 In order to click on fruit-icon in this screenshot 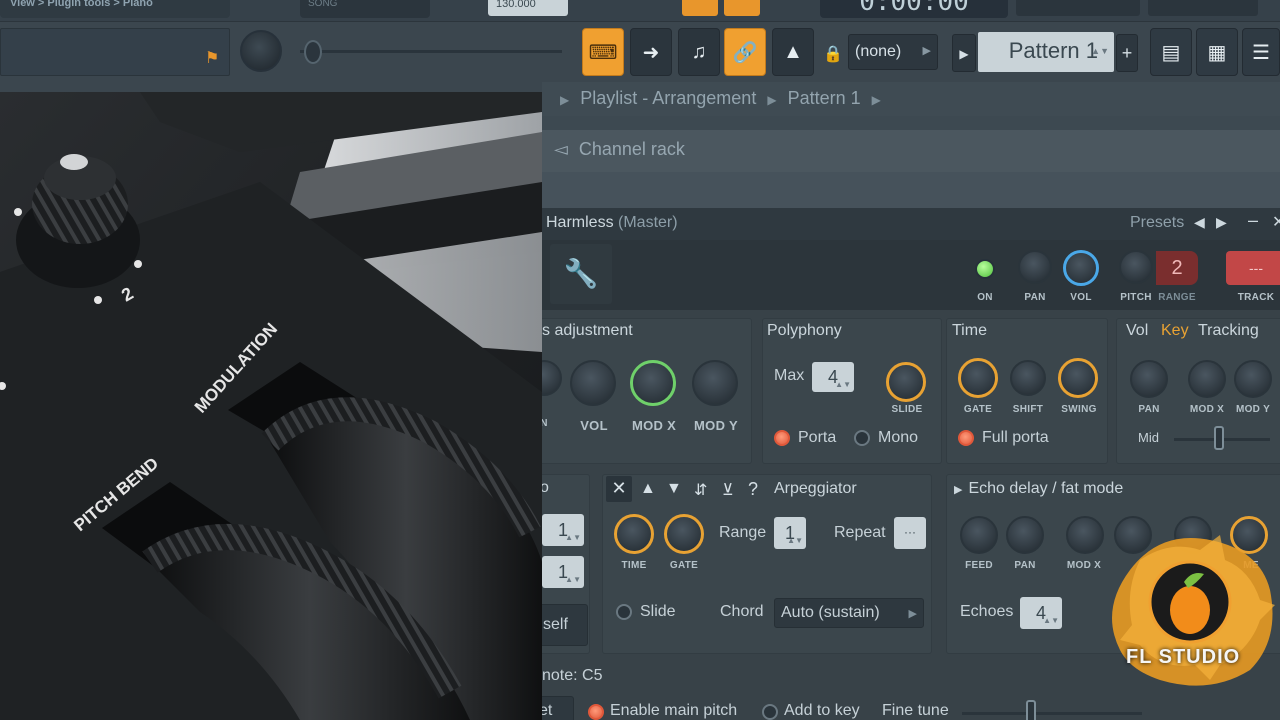, I will do `click(1190, 610)`.